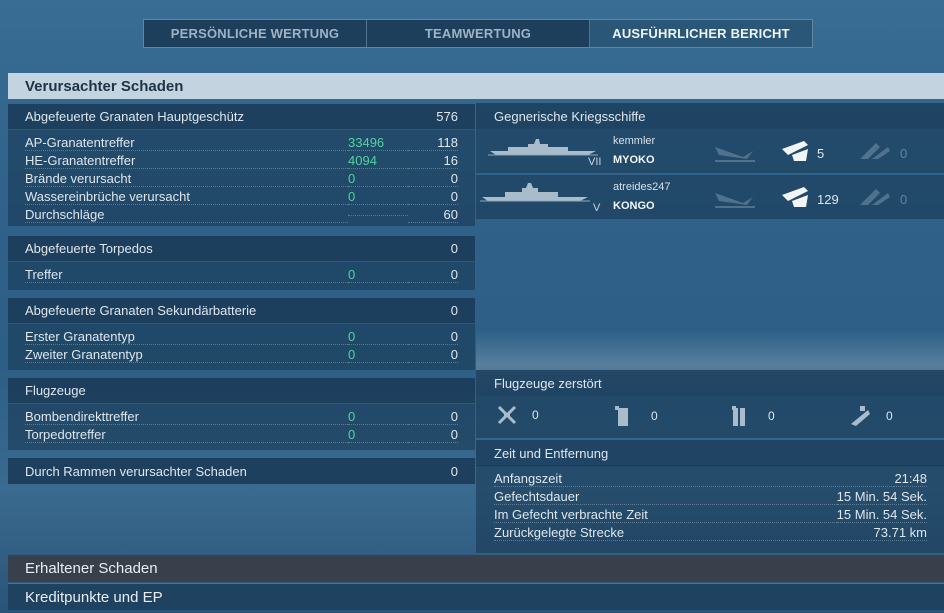 The image size is (944, 613). I want to click on stat-row: Wassereinbrüche verursacht 0 0, so click(241, 197).